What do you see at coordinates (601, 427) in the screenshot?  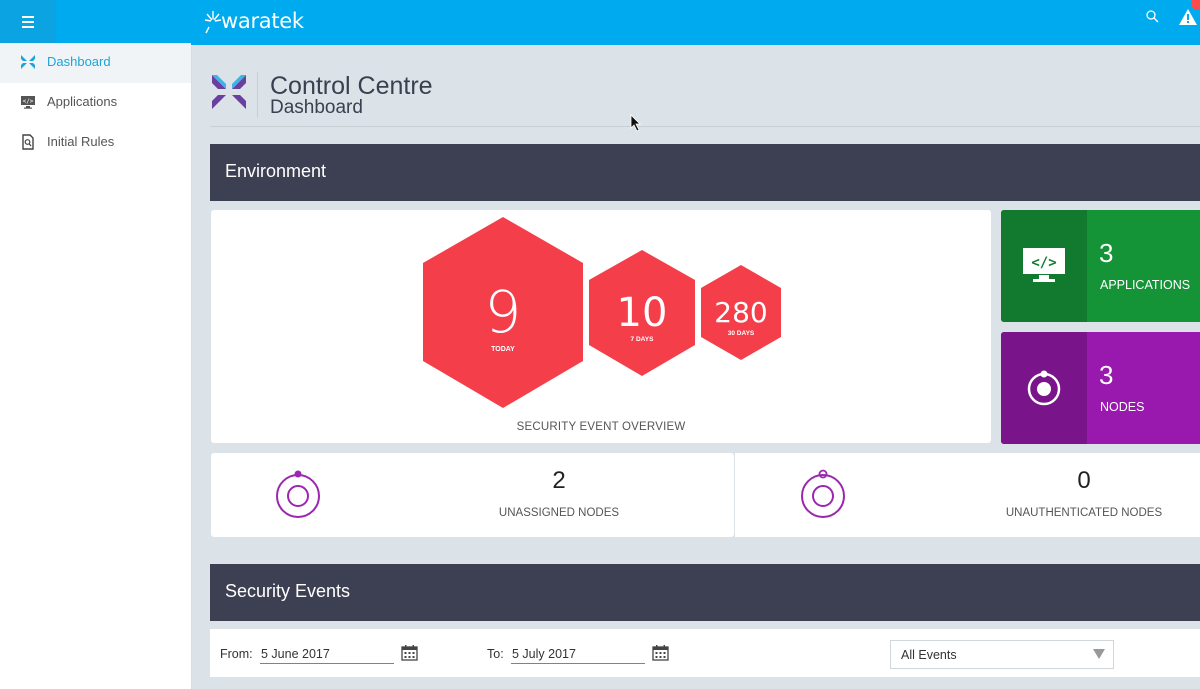 I see `overview-label: SECURITY EVENT OVERVIEW` at bounding box center [601, 427].